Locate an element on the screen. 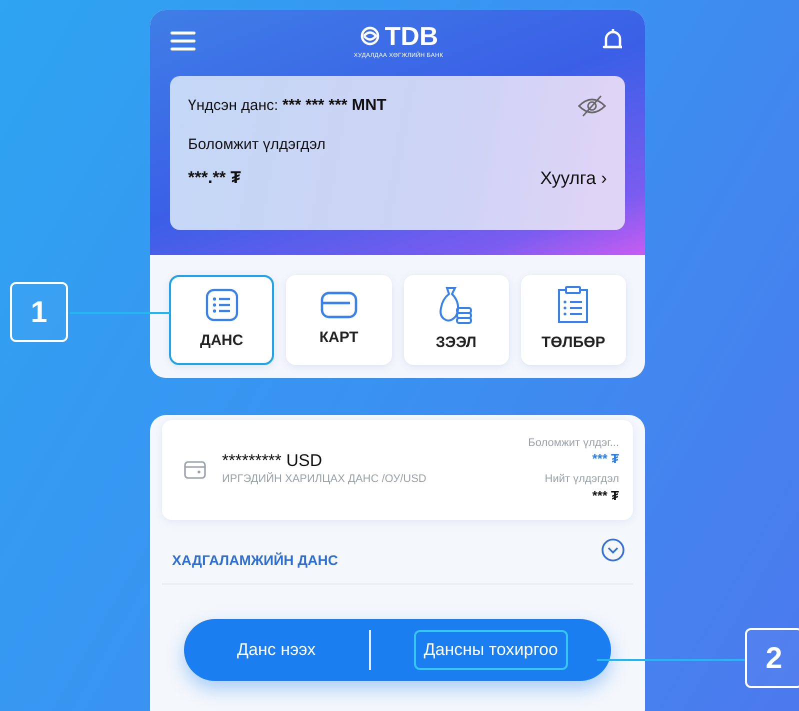  logo-text: TDB is located at coordinates (411, 36).